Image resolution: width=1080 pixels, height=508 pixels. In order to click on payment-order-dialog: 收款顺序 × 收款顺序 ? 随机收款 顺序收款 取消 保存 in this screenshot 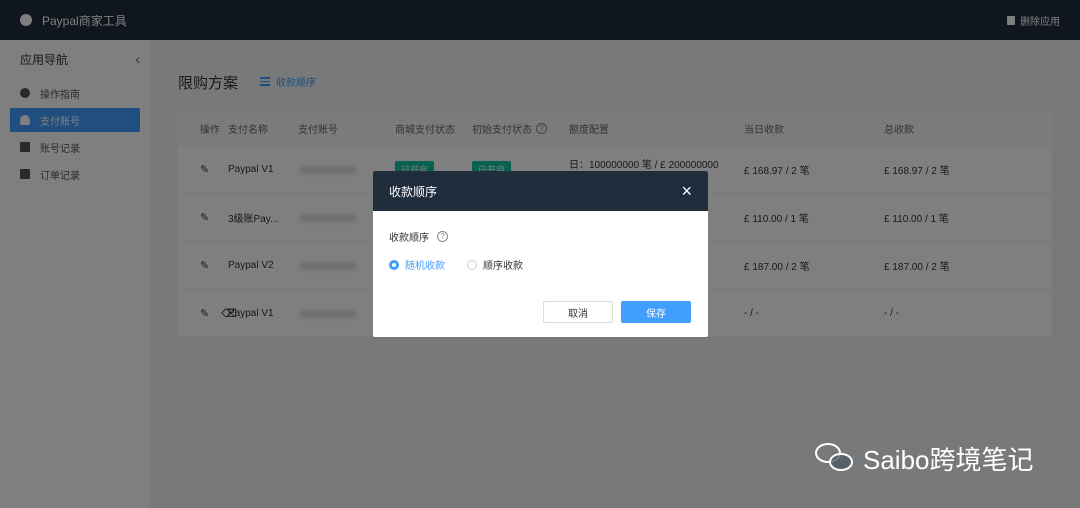, I will do `click(540, 254)`.